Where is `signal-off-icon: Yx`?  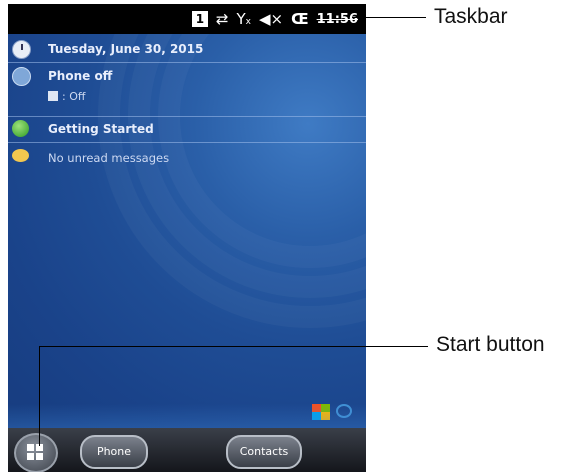 signal-off-icon: Yx is located at coordinates (243, 19).